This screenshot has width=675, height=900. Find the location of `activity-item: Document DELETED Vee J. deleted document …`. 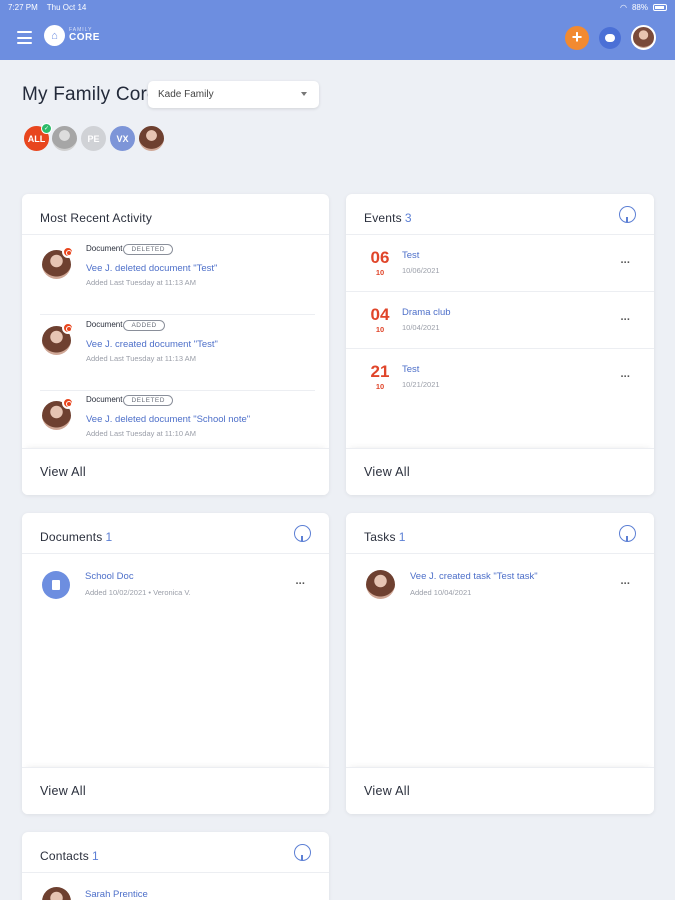

activity-item: Document DELETED Vee J. deleted document … is located at coordinates (177, 277).